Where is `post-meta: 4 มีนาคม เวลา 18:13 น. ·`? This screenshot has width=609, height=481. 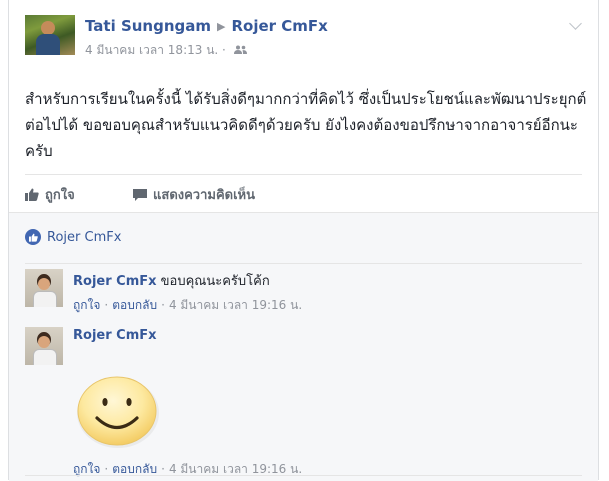 post-meta: 4 มีนาคม เวลา 18:13 น. · is located at coordinates (166, 50).